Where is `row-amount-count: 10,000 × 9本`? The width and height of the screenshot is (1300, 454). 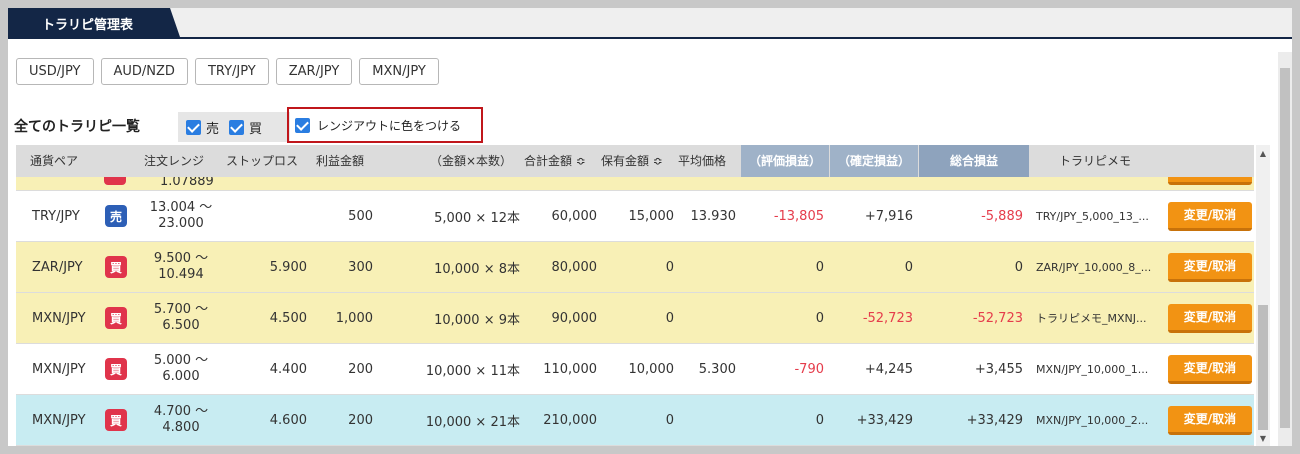 row-amount-count: 10,000 × 9本 is located at coordinates (477, 320).